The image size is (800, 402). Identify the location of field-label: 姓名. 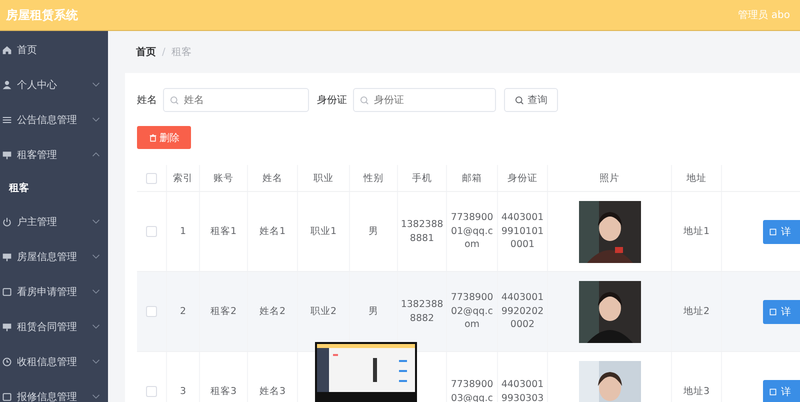
(147, 100).